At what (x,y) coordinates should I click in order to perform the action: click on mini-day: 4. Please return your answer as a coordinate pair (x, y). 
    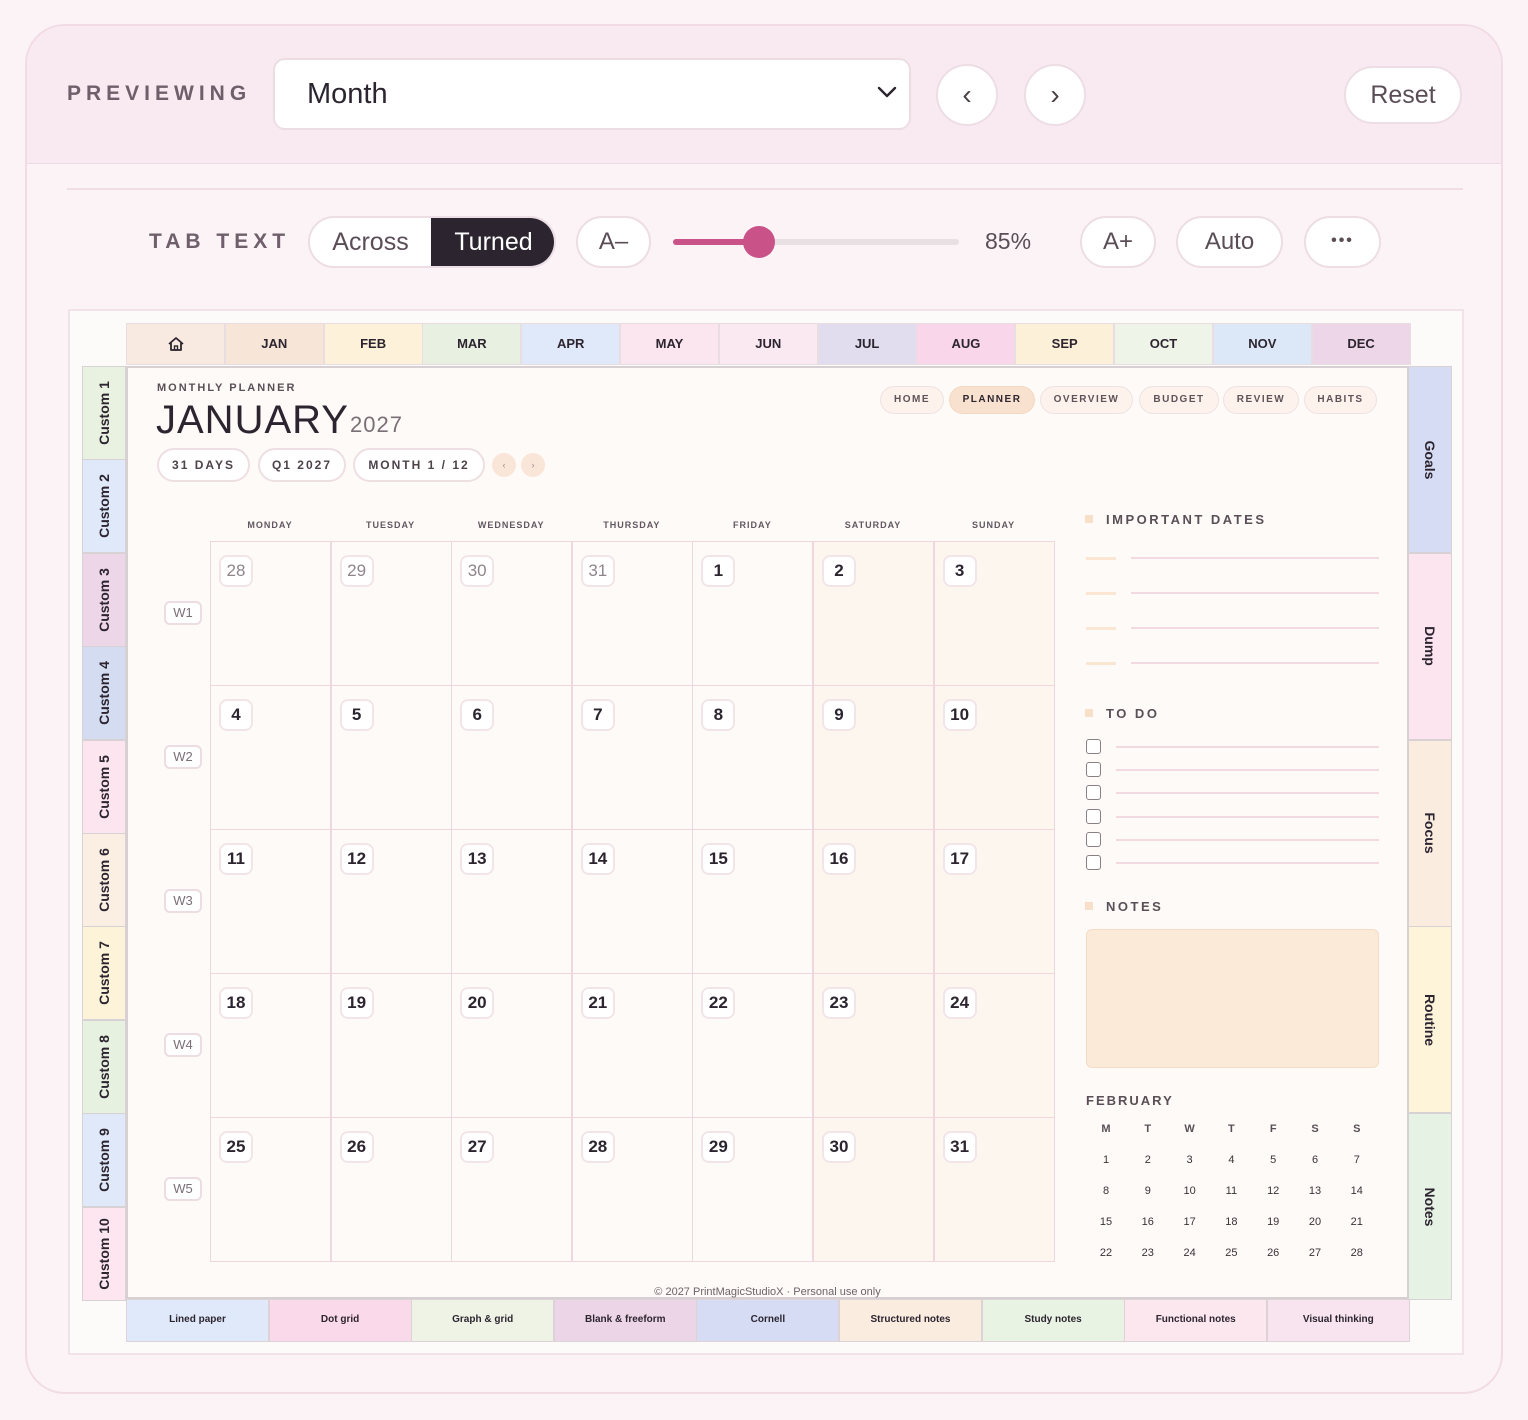
    Looking at the image, I should click on (1231, 1160).